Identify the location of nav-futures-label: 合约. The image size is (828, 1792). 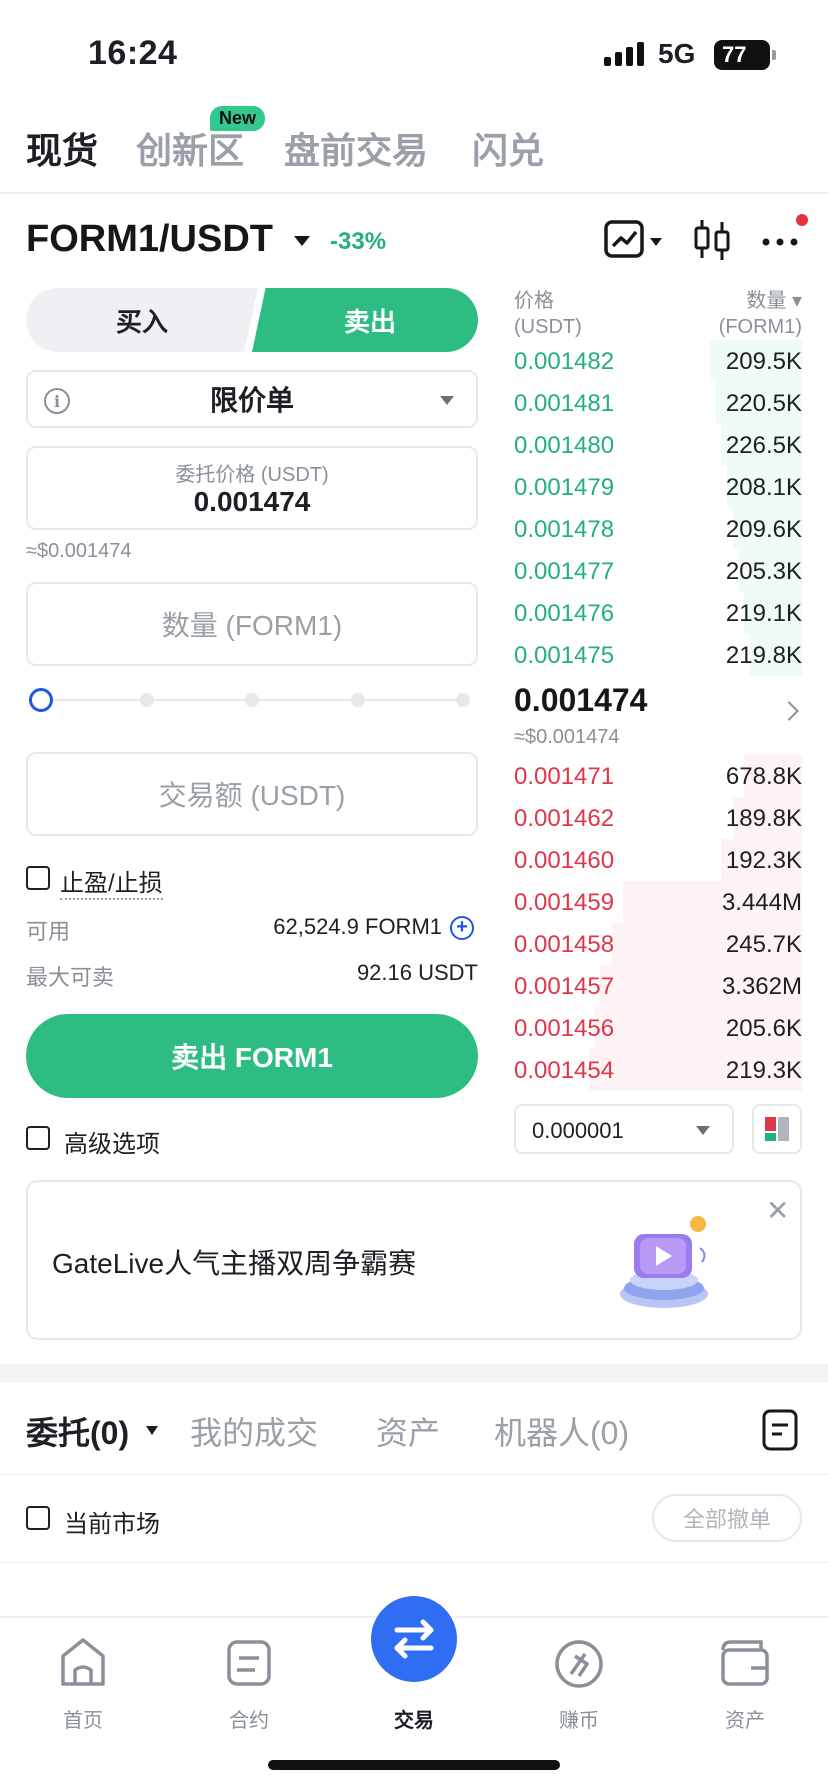
(249, 1721).